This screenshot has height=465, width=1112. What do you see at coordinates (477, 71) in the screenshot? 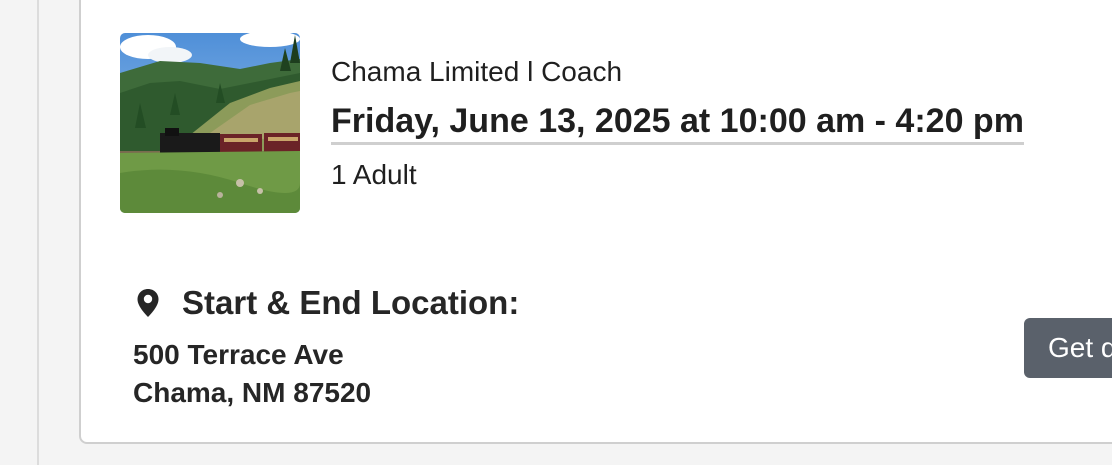
I see `product-name: Chama Limited l Coach` at bounding box center [477, 71].